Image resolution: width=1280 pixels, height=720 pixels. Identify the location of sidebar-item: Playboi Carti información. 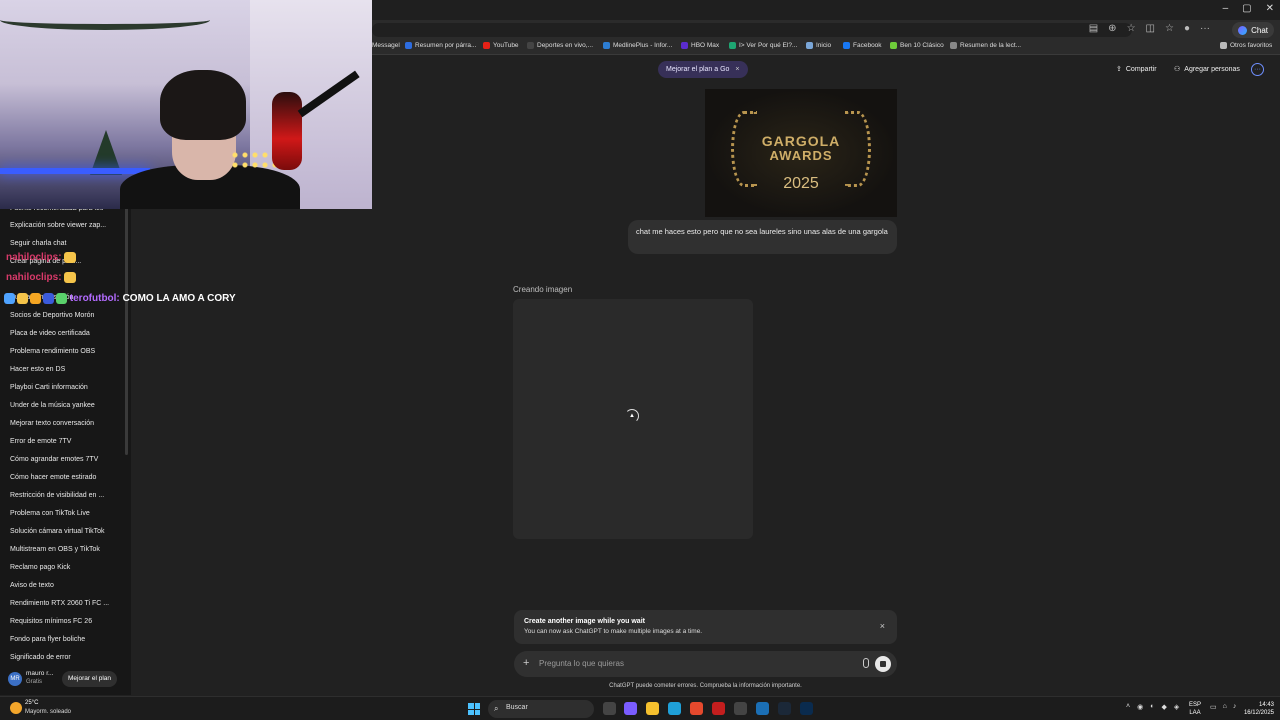
(49, 387).